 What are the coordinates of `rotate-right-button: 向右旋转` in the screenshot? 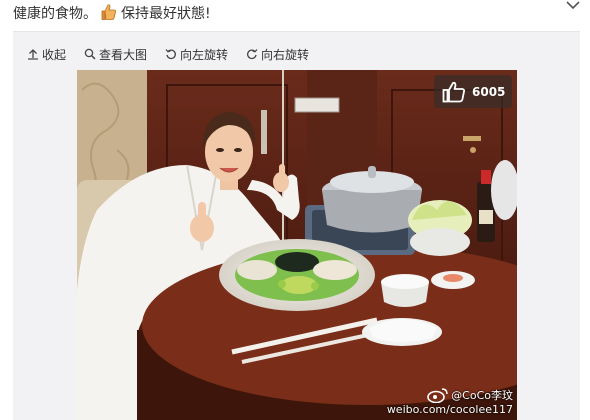 It's located at (277, 54).